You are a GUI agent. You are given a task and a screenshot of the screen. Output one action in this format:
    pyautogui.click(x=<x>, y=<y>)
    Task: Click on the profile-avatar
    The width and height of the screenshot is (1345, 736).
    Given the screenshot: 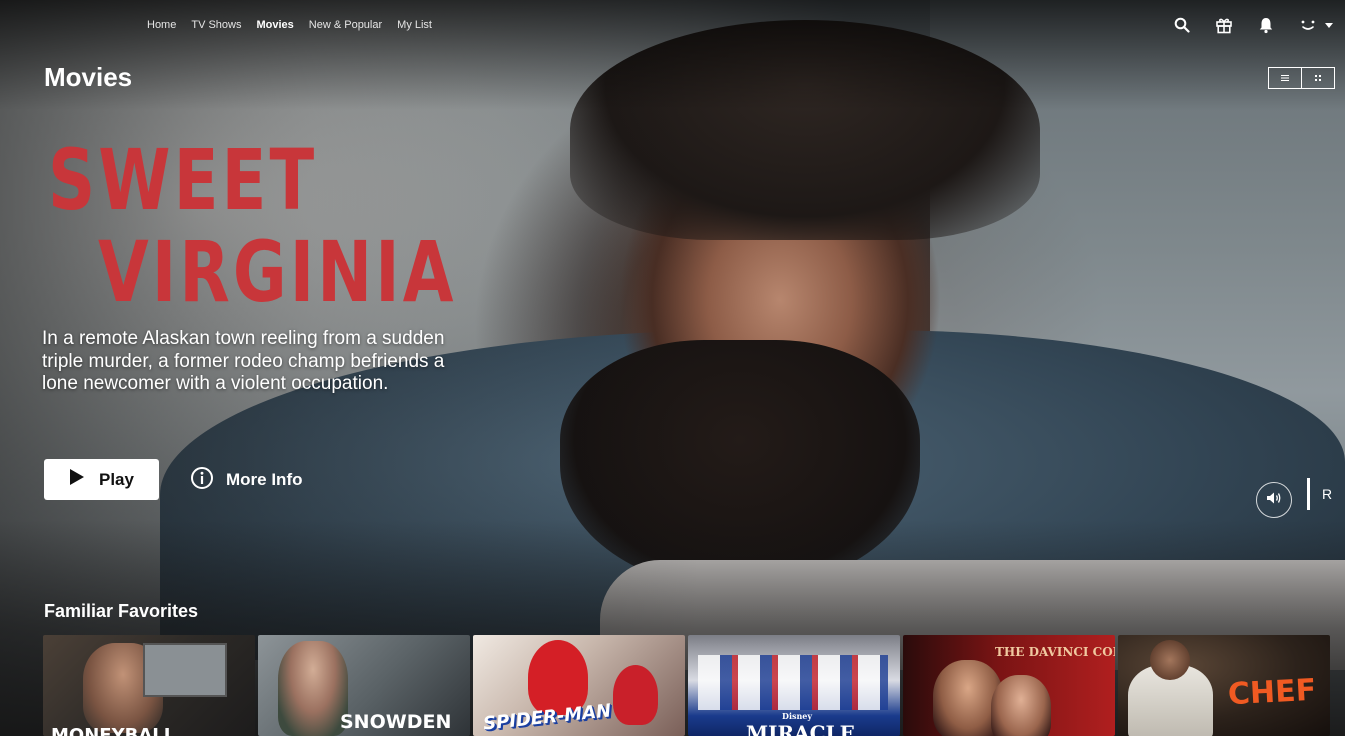 What is the action you would take?
    pyautogui.click(x=1308, y=25)
    